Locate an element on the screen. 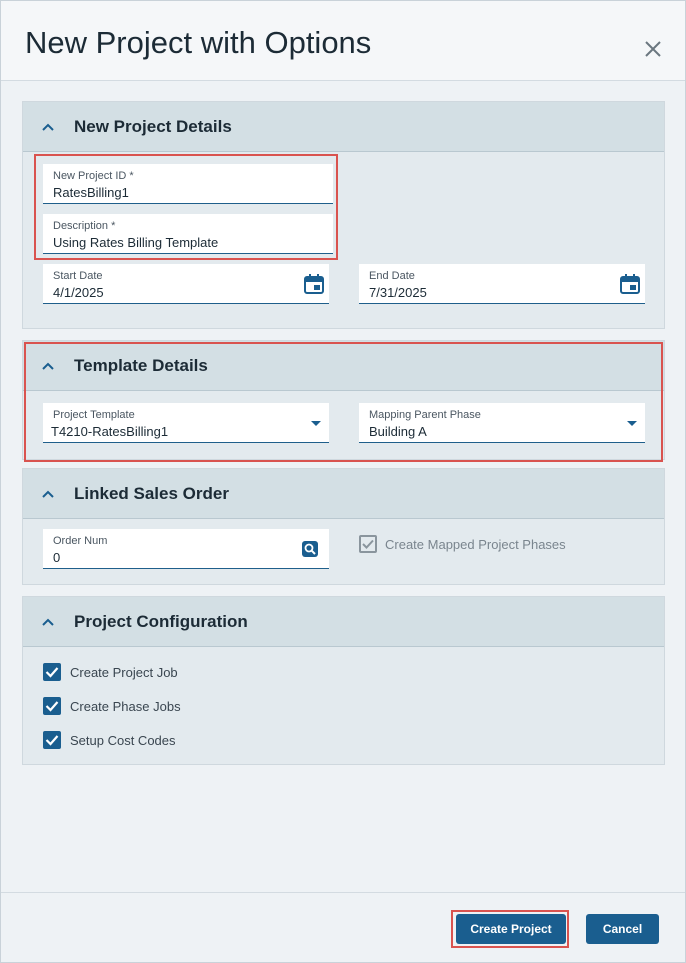 This screenshot has width=686, height=963. project-template-label: Project Template is located at coordinates (94, 415).